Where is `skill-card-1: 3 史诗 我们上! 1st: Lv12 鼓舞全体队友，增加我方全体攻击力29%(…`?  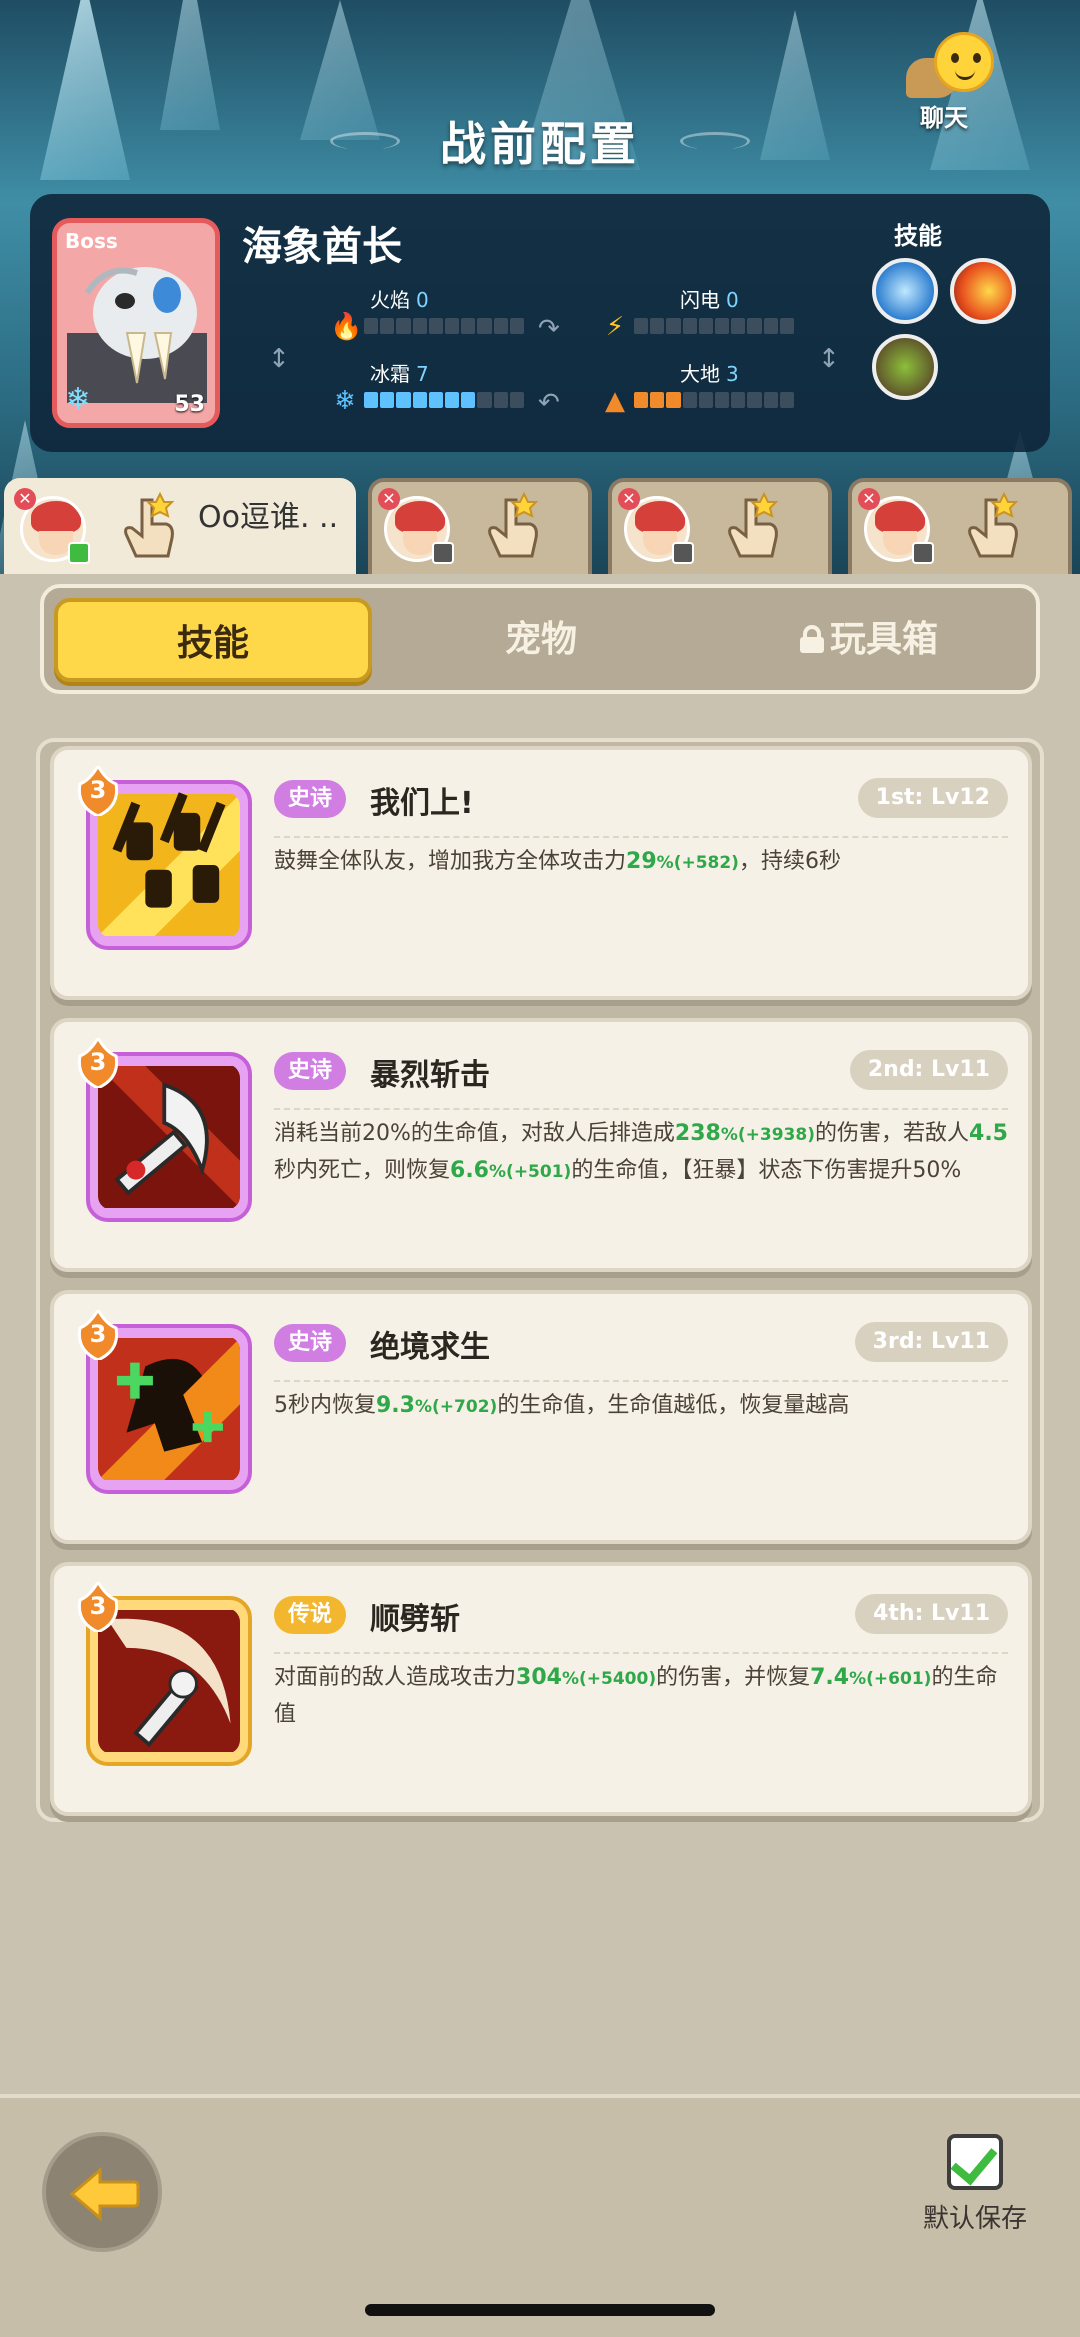 skill-card-1: 3 史诗 我们上! 1st: Lv12 鼓舞全体队友，增加我方全体攻击力29%(… is located at coordinates (541, 873).